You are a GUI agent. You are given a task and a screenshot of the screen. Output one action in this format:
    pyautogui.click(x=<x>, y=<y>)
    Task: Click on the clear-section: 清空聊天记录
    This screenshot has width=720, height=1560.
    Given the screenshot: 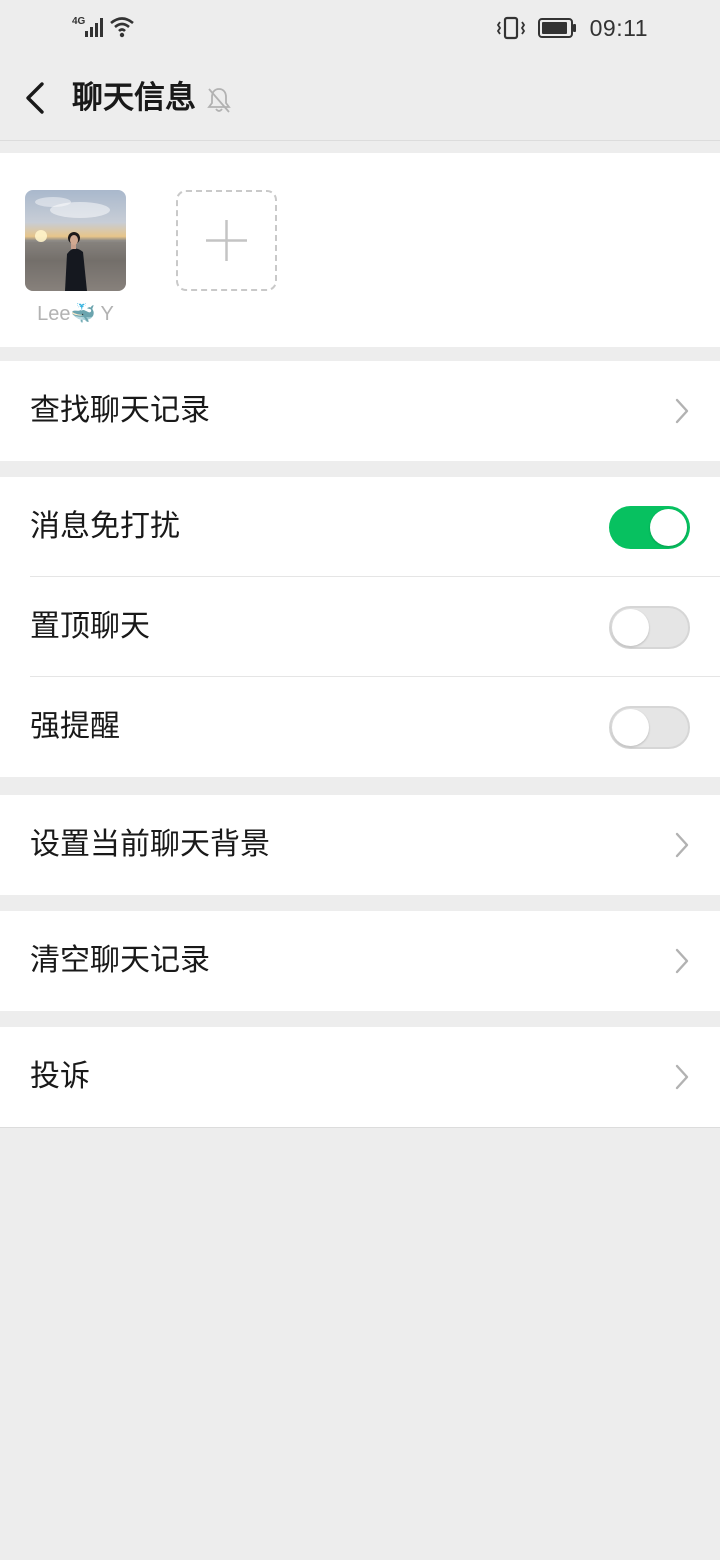 What is the action you would take?
    pyautogui.click(x=360, y=961)
    